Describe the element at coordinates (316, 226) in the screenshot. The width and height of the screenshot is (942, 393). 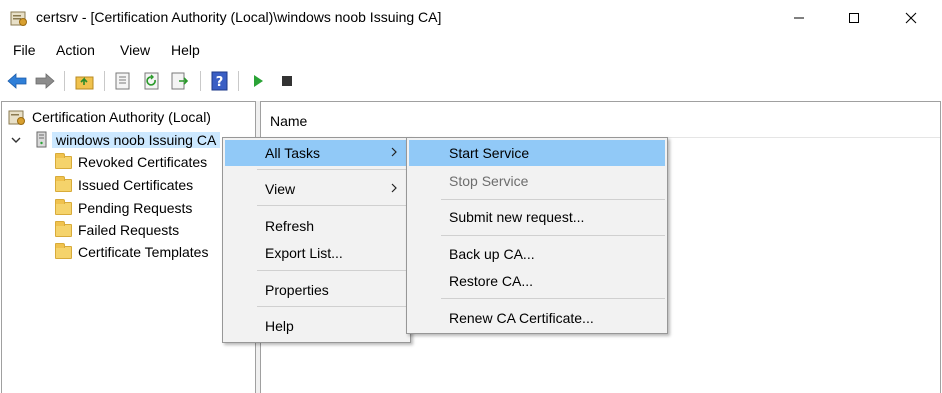
I see `menu-item-refresh: Refresh` at that location.